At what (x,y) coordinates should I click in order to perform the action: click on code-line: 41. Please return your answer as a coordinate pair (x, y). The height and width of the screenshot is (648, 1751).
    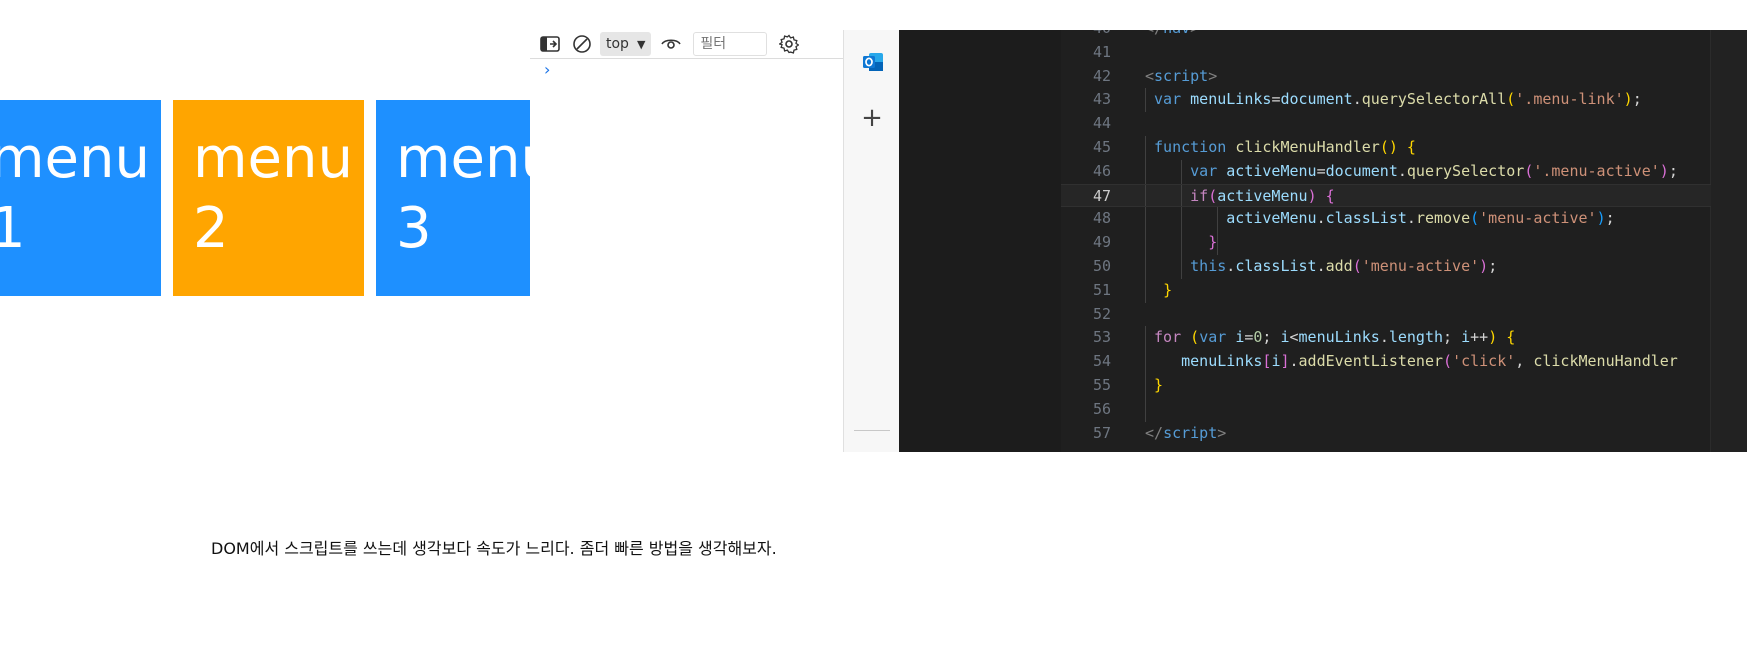
    Looking at the image, I should click on (1386, 53).